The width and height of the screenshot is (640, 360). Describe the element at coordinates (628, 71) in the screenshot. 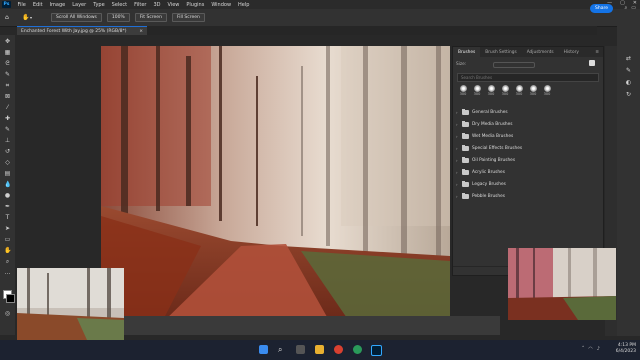

I see `brush-settings-icon: ✎` at that location.